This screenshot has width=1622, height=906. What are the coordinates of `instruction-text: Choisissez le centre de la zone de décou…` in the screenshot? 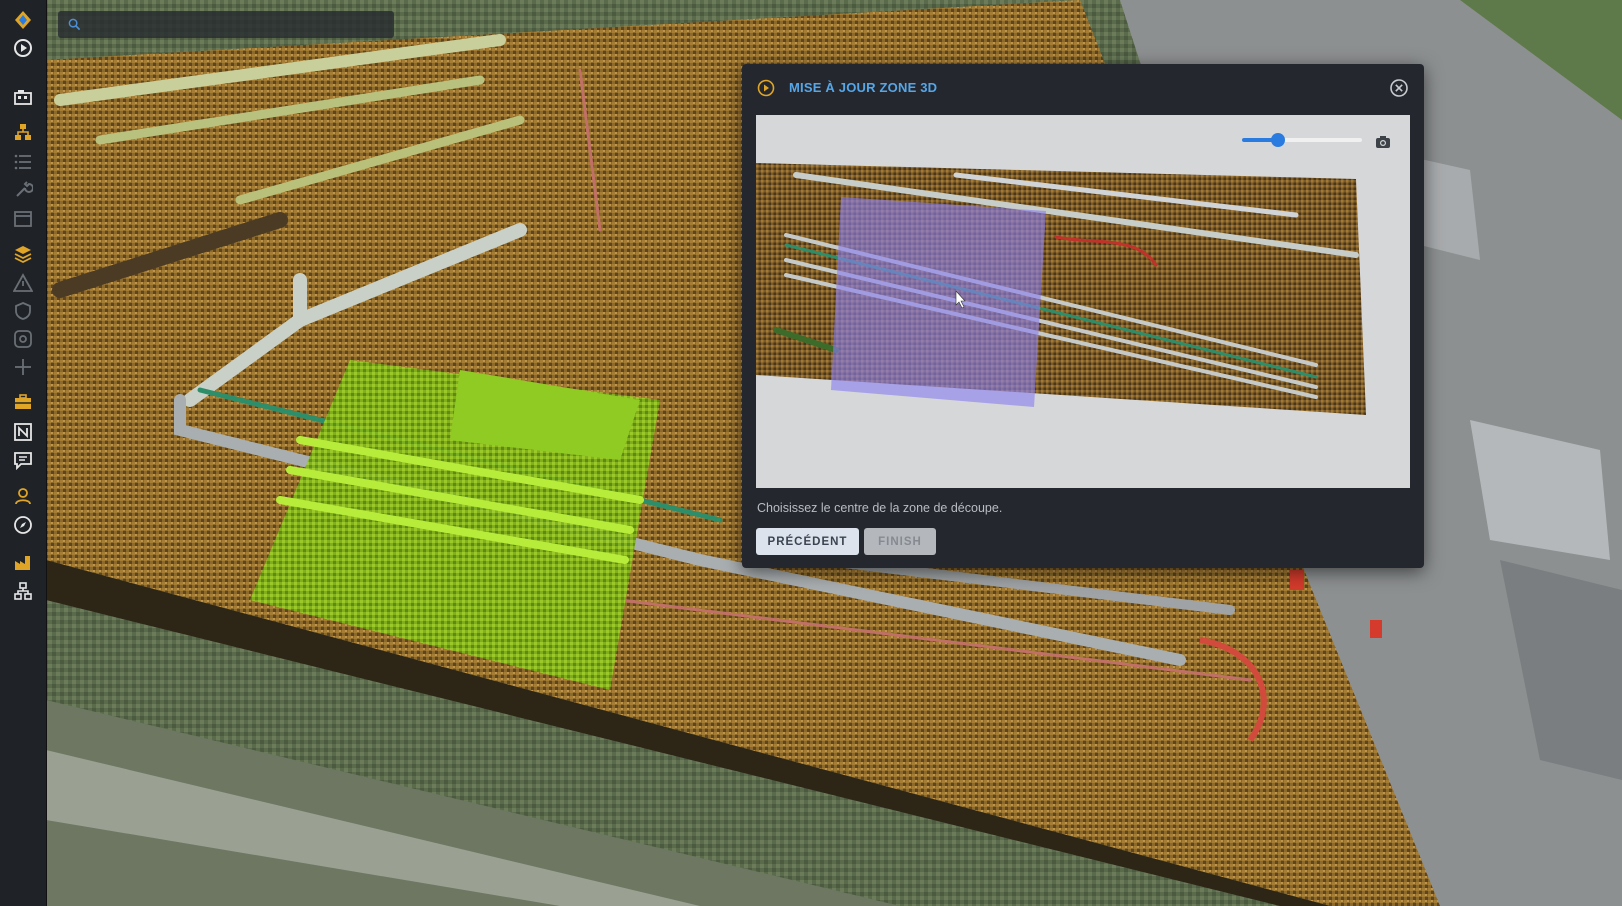 It's located at (880, 508).